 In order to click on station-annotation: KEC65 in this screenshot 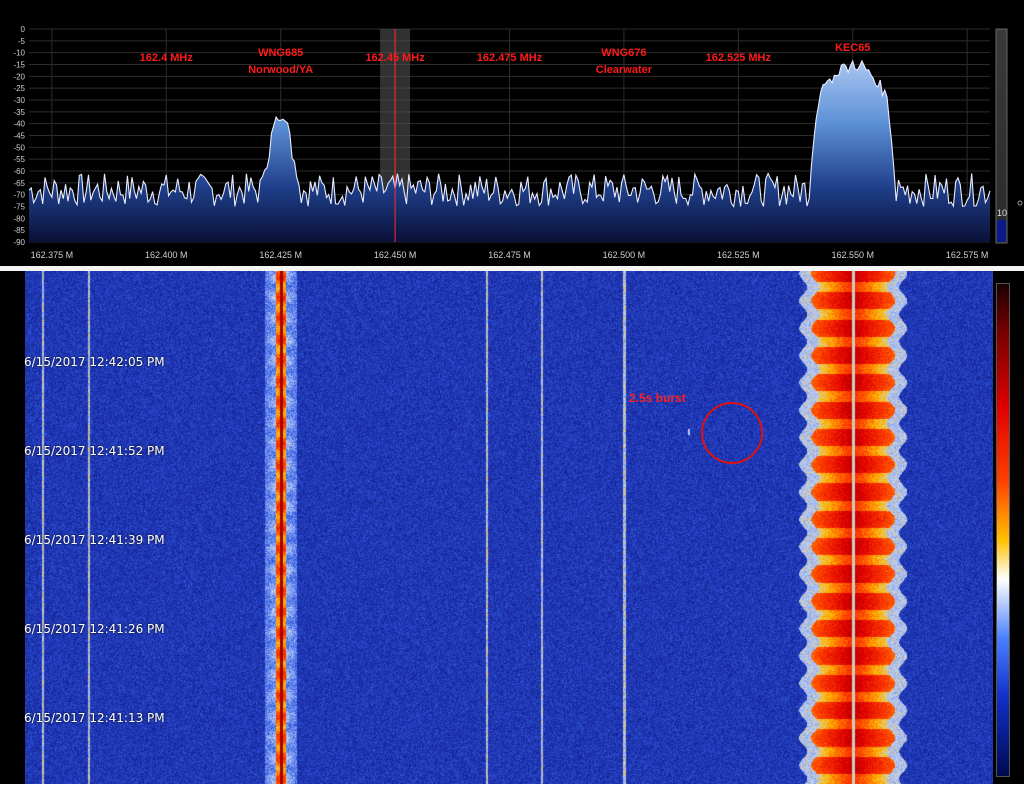, I will do `click(852, 48)`.